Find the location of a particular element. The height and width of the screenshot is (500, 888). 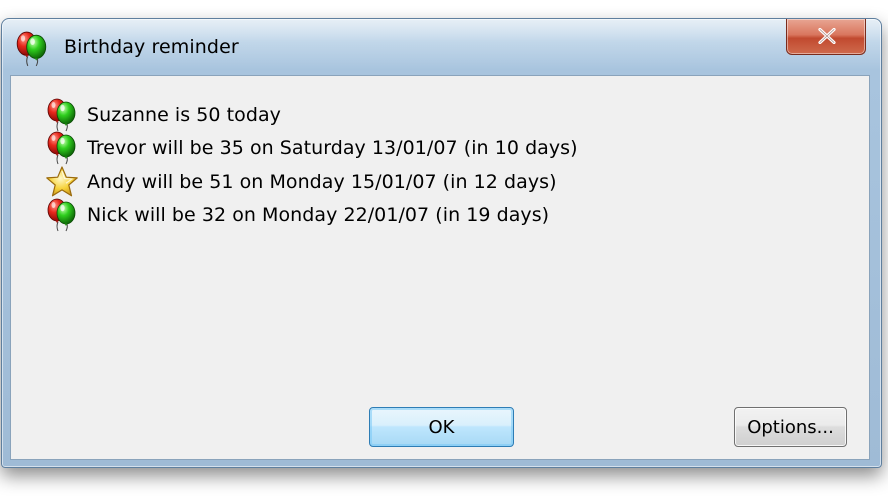

close-button is located at coordinates (826, 37).